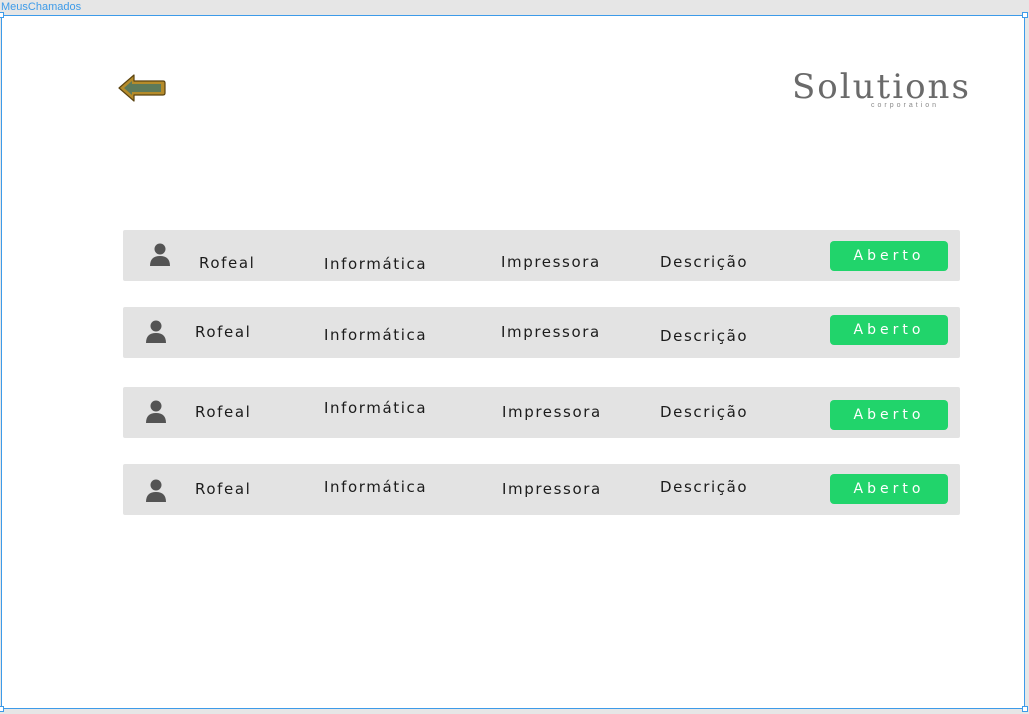  I want to click on logo-name: Solutions, so click(881, 87).